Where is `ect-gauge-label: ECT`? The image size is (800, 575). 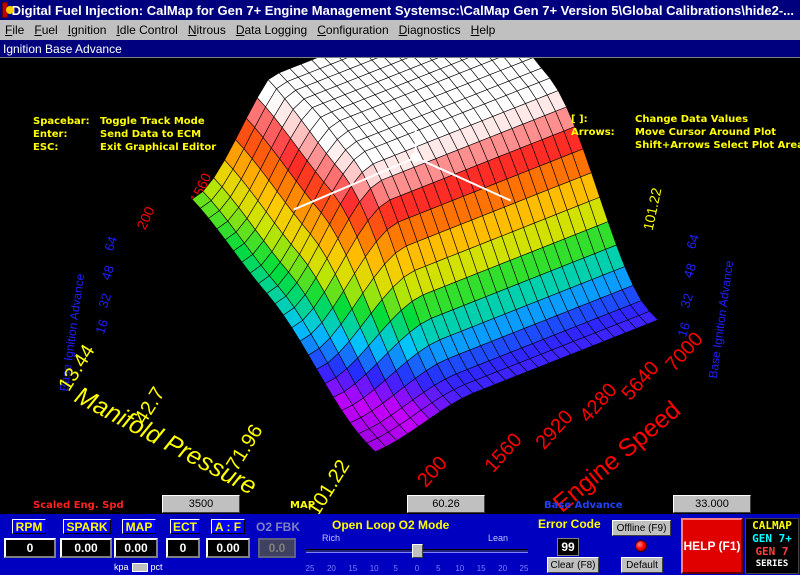
ect-gauge-label: ECT is located at coordinates (185, 526).